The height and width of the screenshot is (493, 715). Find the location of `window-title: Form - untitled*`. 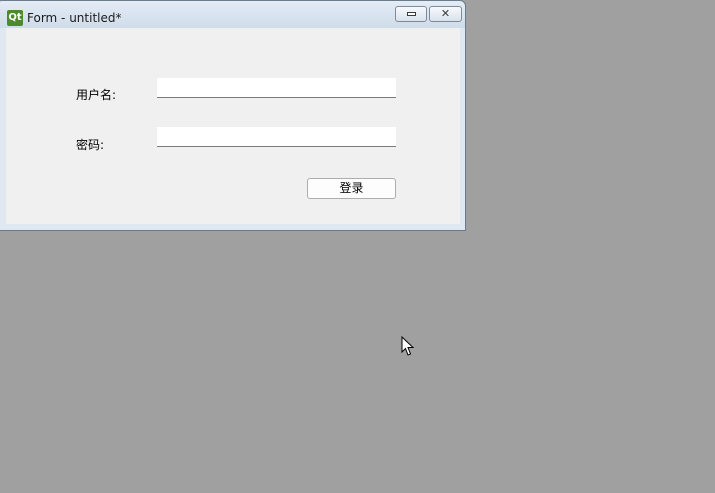

window-title: Form - untitled* is located at coordinates (74, 18).